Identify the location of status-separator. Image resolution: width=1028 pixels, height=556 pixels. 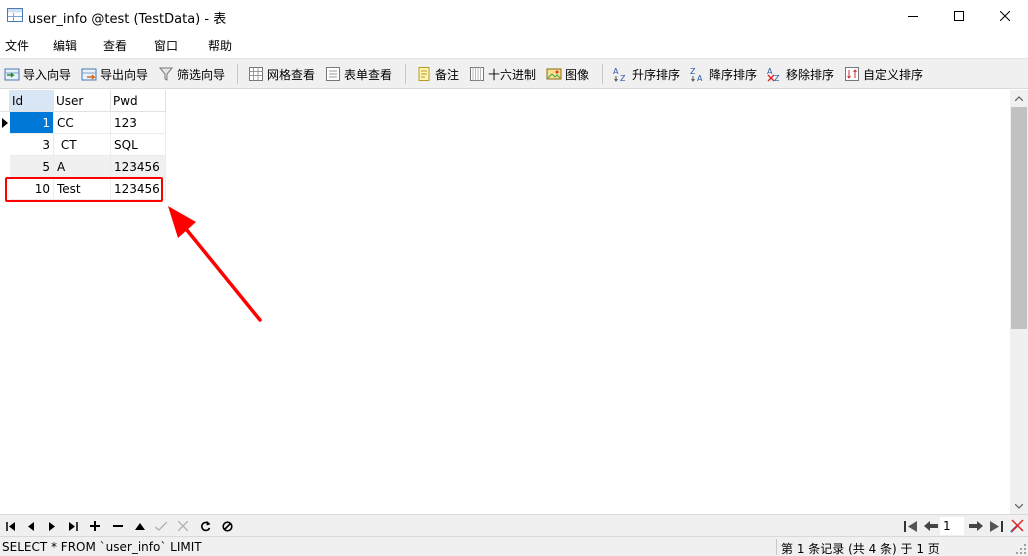
(776, 547).